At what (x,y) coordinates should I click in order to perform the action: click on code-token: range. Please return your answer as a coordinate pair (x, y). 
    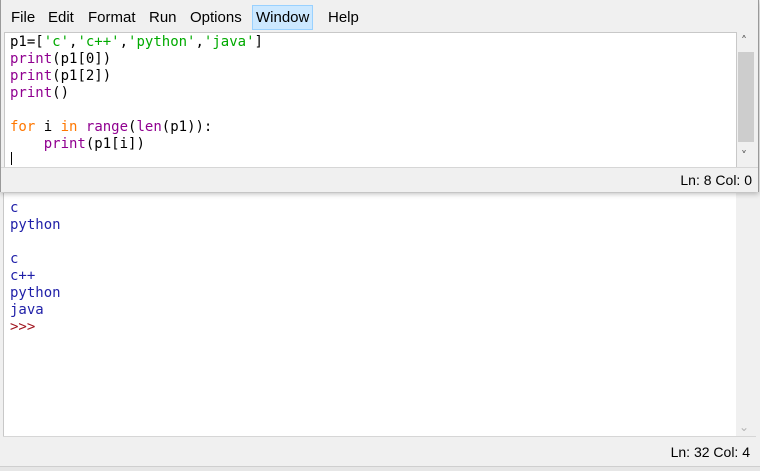
    Looking at the image, I should click on (107, 127).